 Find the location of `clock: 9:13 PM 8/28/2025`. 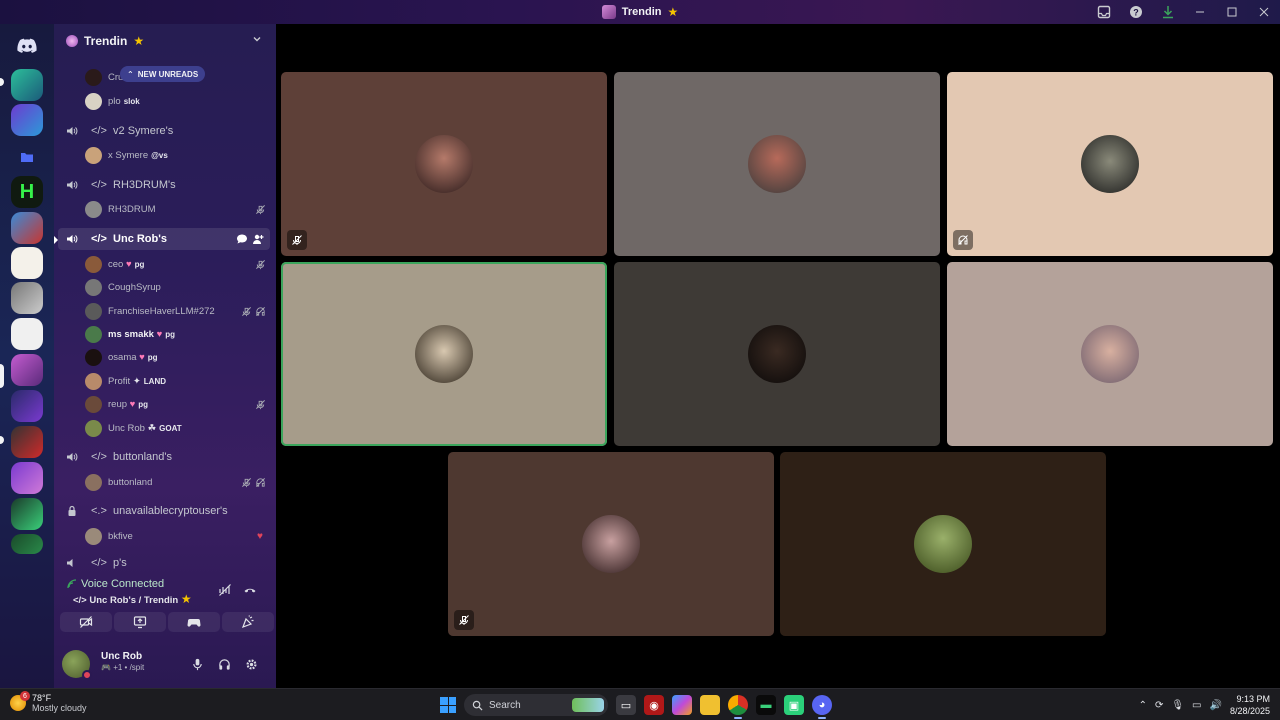

clock: 9:13 PM 8/28/2025 is located at coordinates (1250, 705).